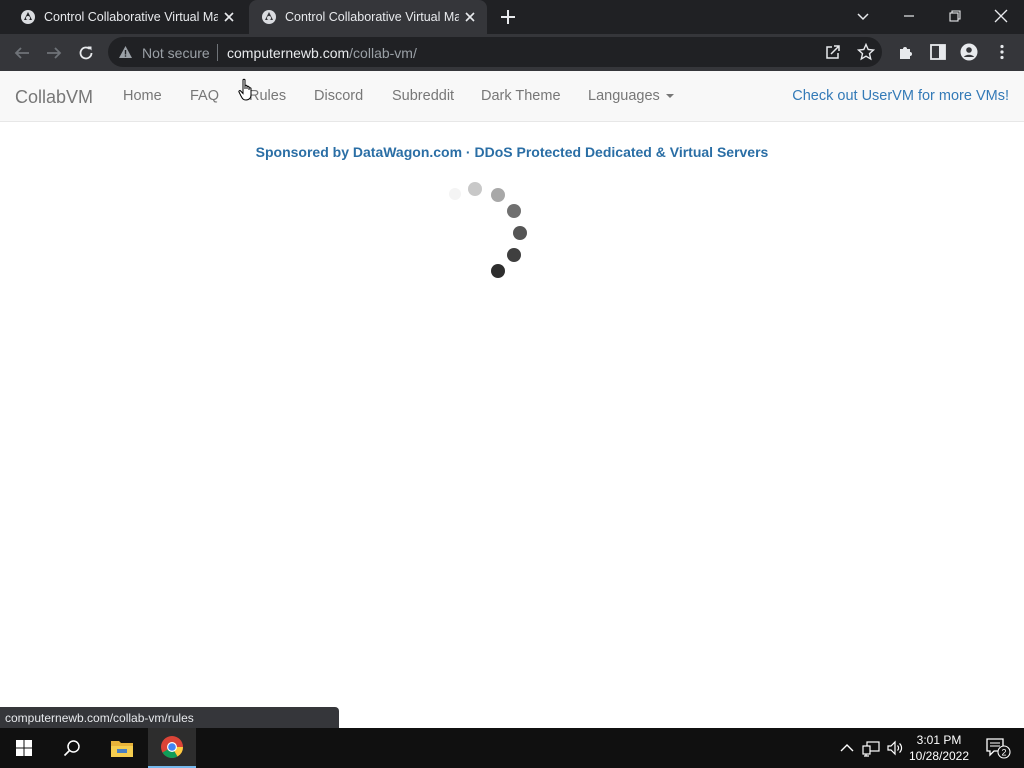  I want to click on start-button, so click(24, 748).